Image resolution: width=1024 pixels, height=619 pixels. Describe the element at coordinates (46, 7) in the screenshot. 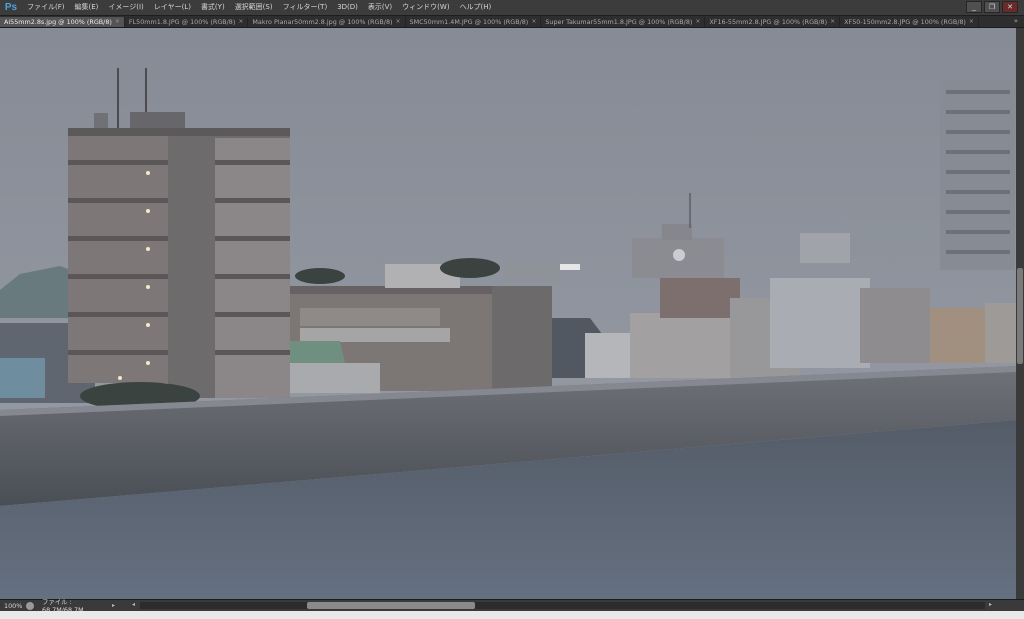

I see `menu-file: ファイル(F)` at that location.